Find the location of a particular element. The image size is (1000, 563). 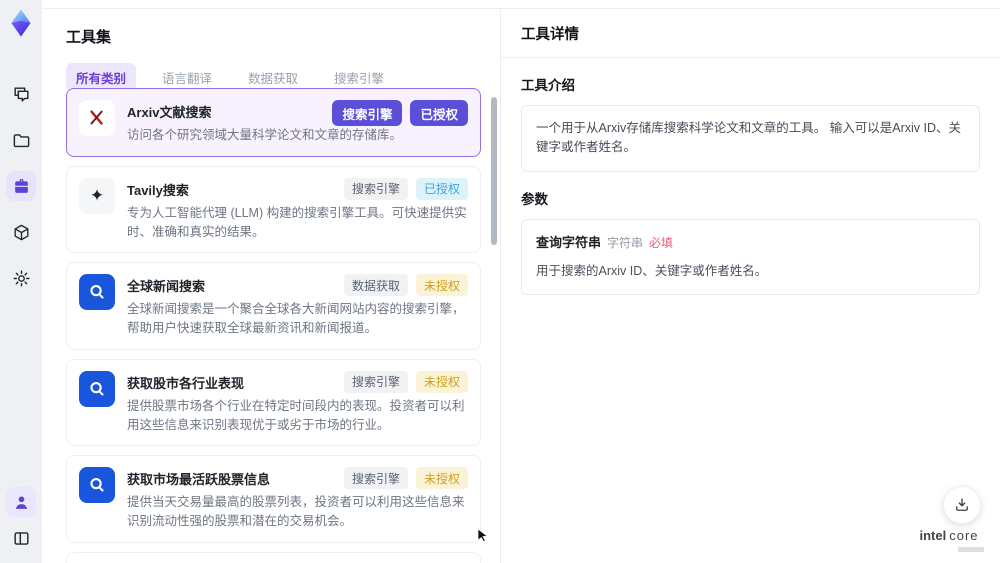

brand-subbar is located at coordinates (971, 549).